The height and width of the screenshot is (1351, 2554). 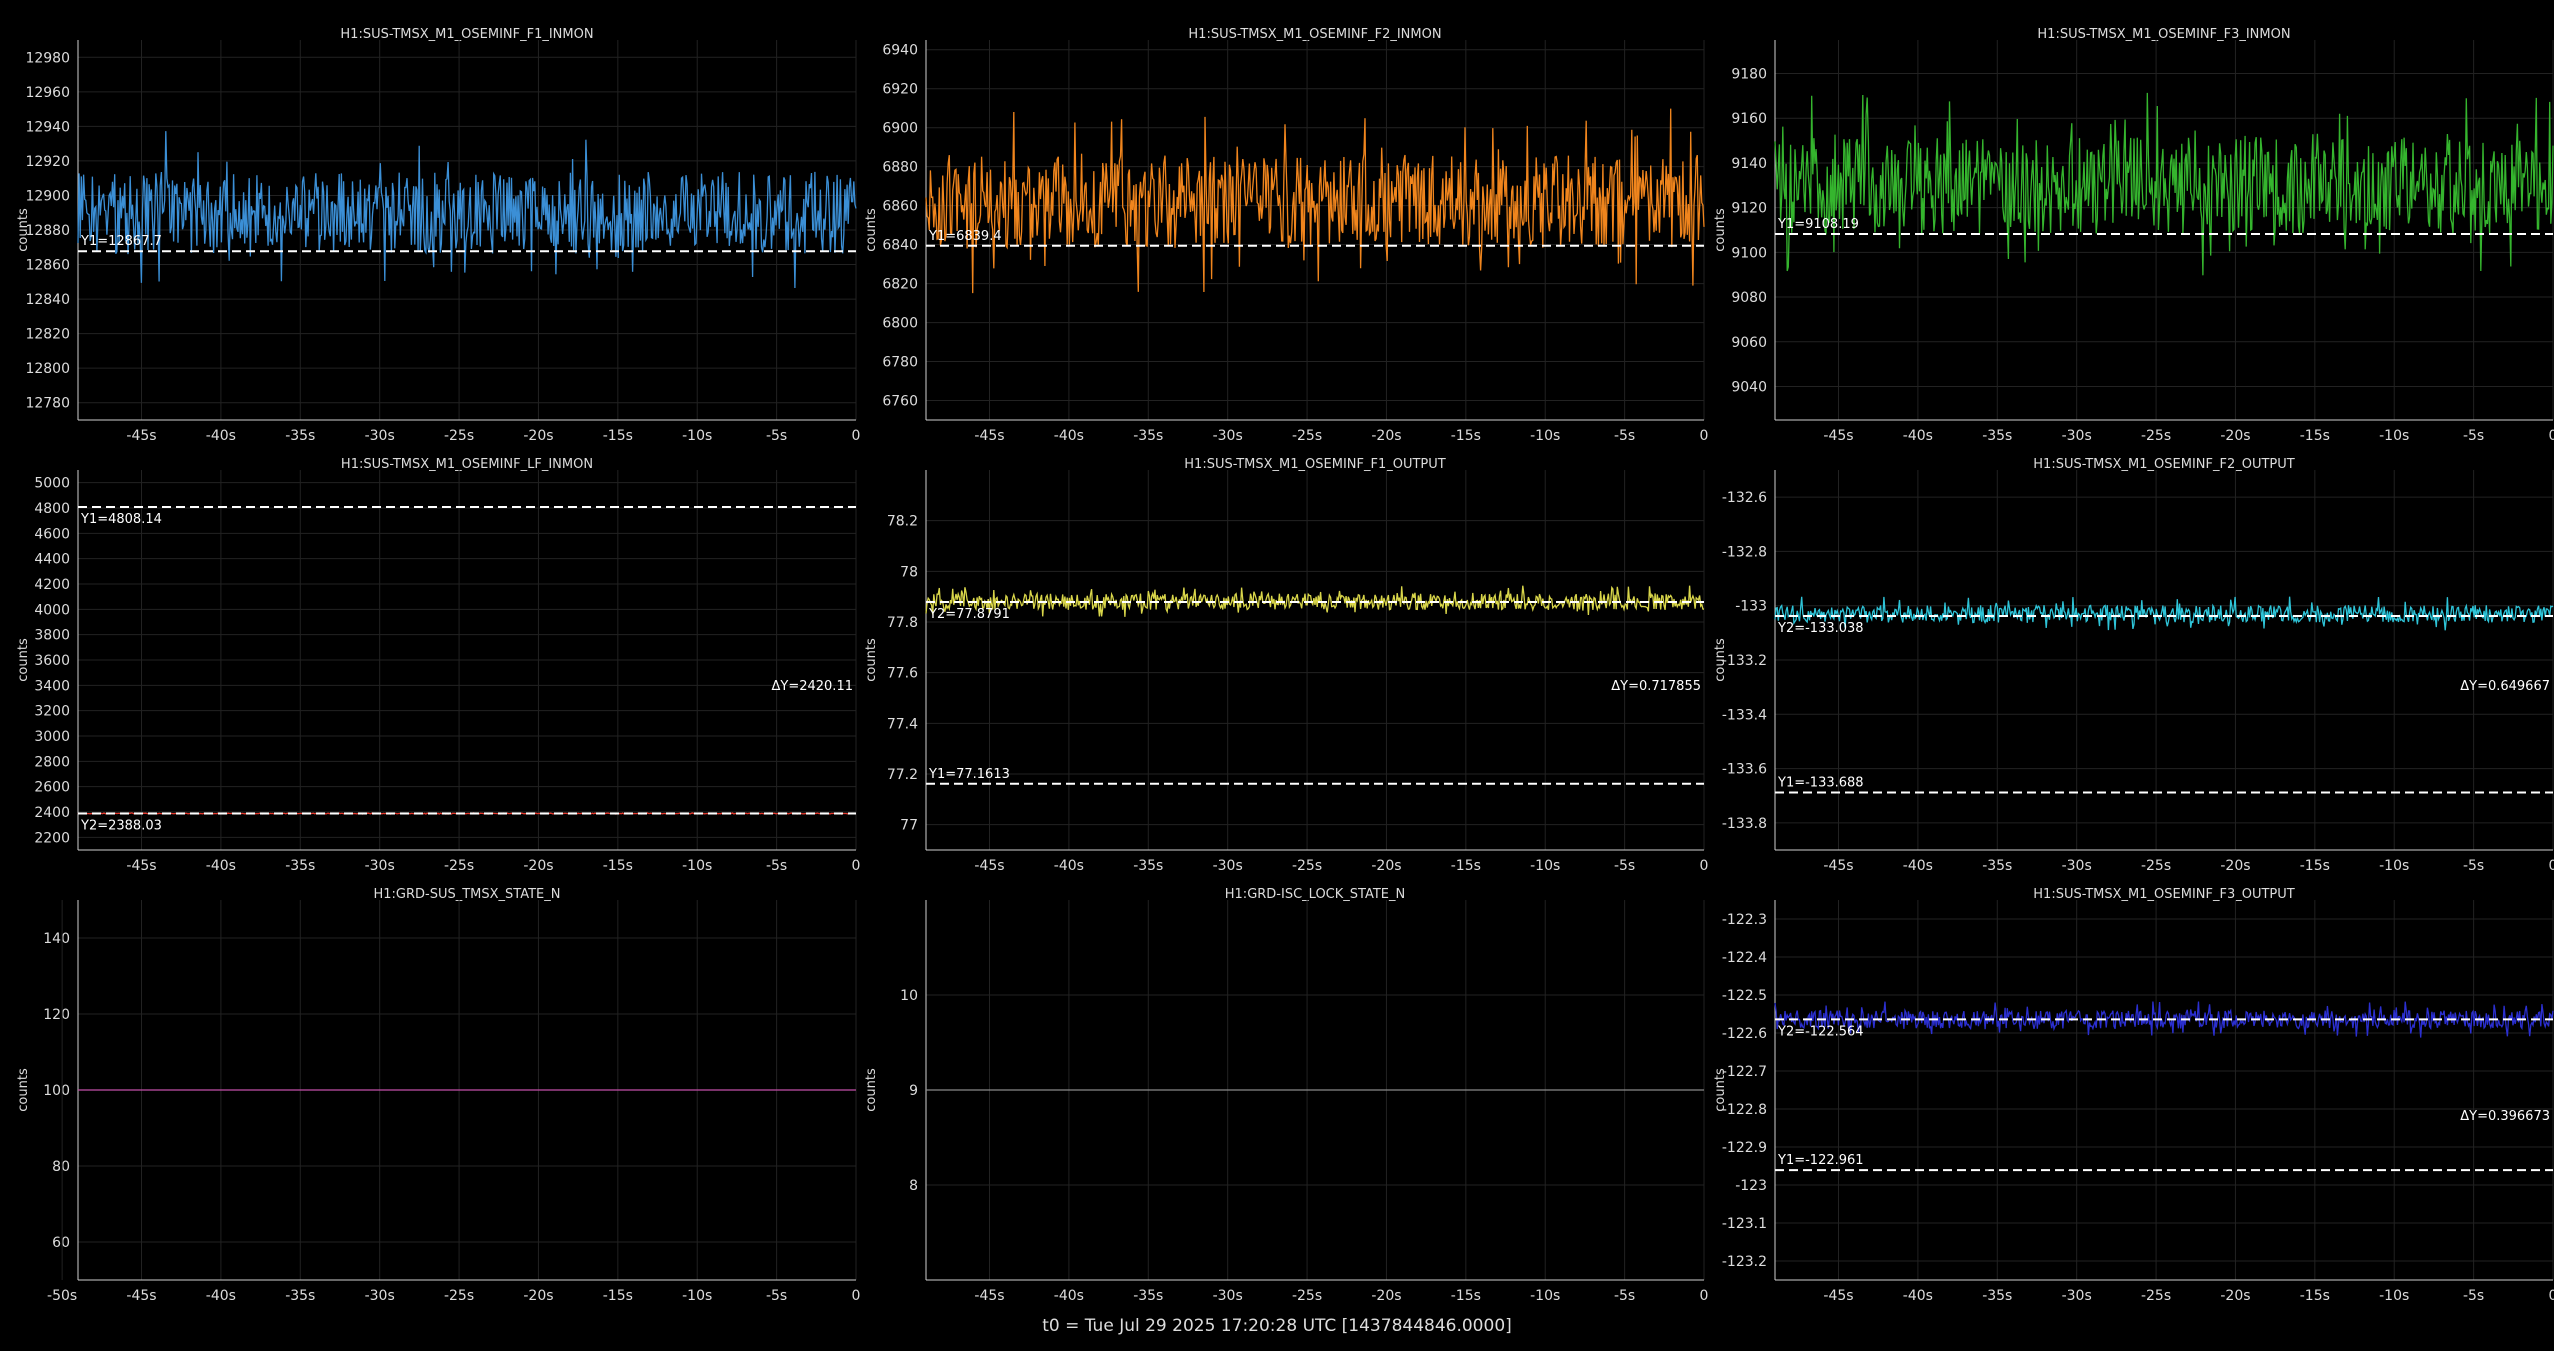 I want to click on plot-title: H1:GRD-ISC_LOCK_STATE_N, so click(x=1315, y=894).